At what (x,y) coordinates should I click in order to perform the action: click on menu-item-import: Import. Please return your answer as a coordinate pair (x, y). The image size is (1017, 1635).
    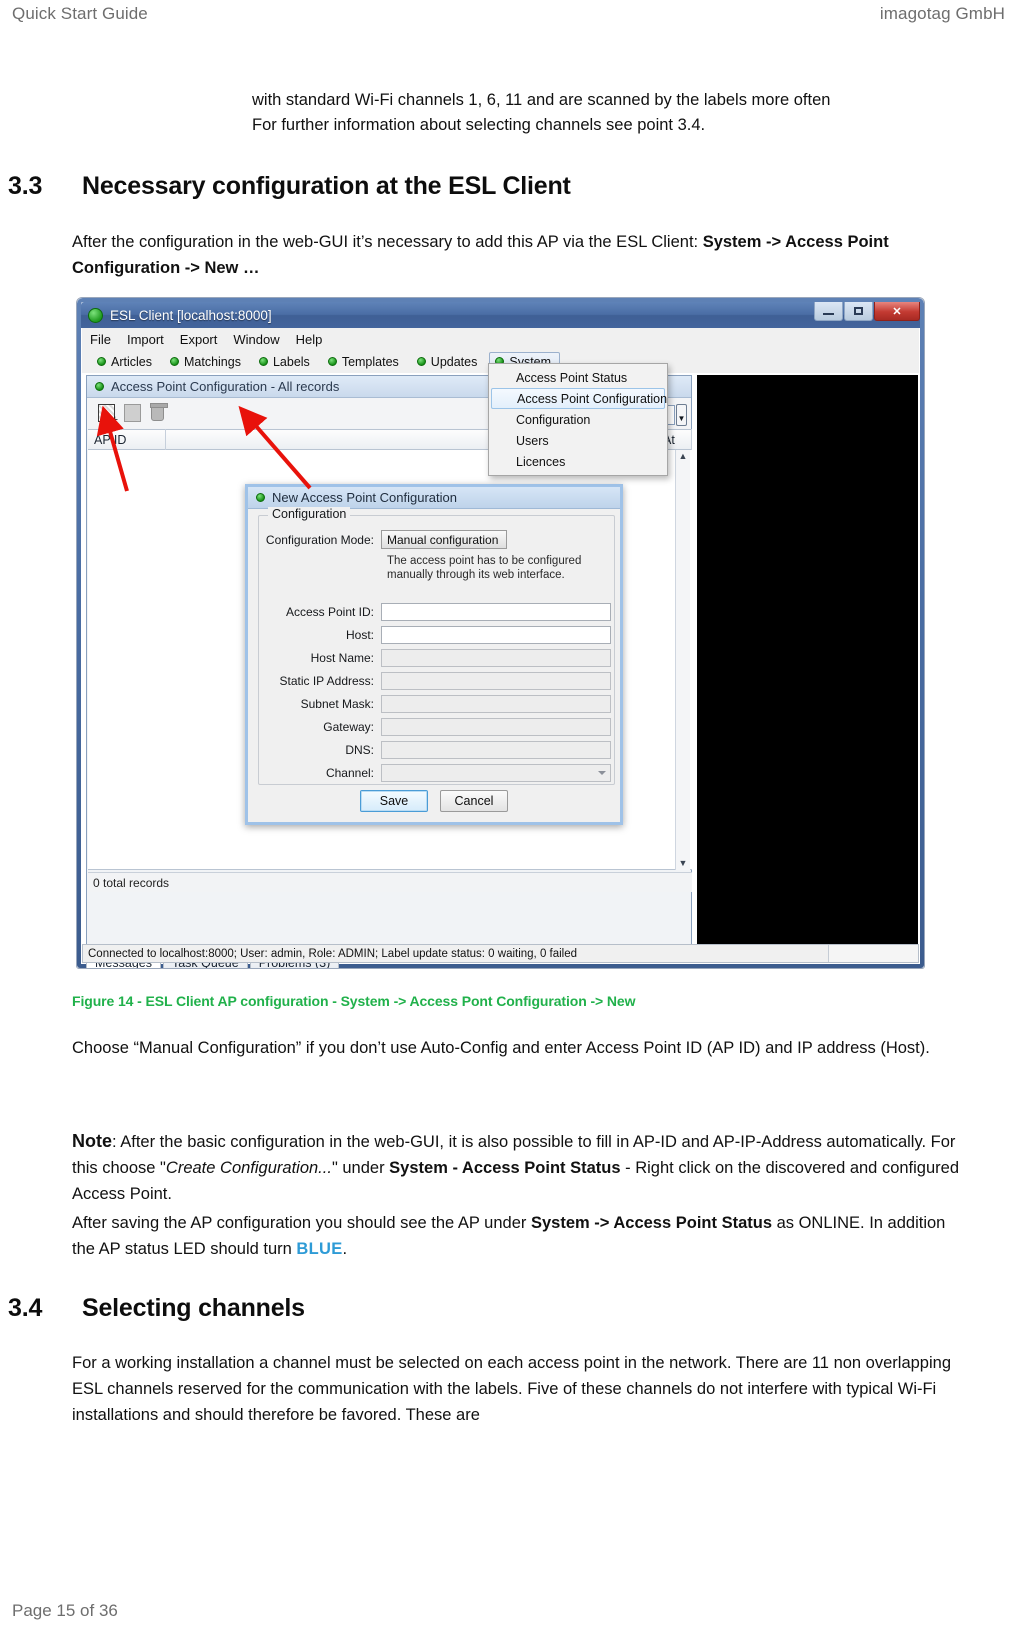
    Looking at the image, I should click on (145, 339).